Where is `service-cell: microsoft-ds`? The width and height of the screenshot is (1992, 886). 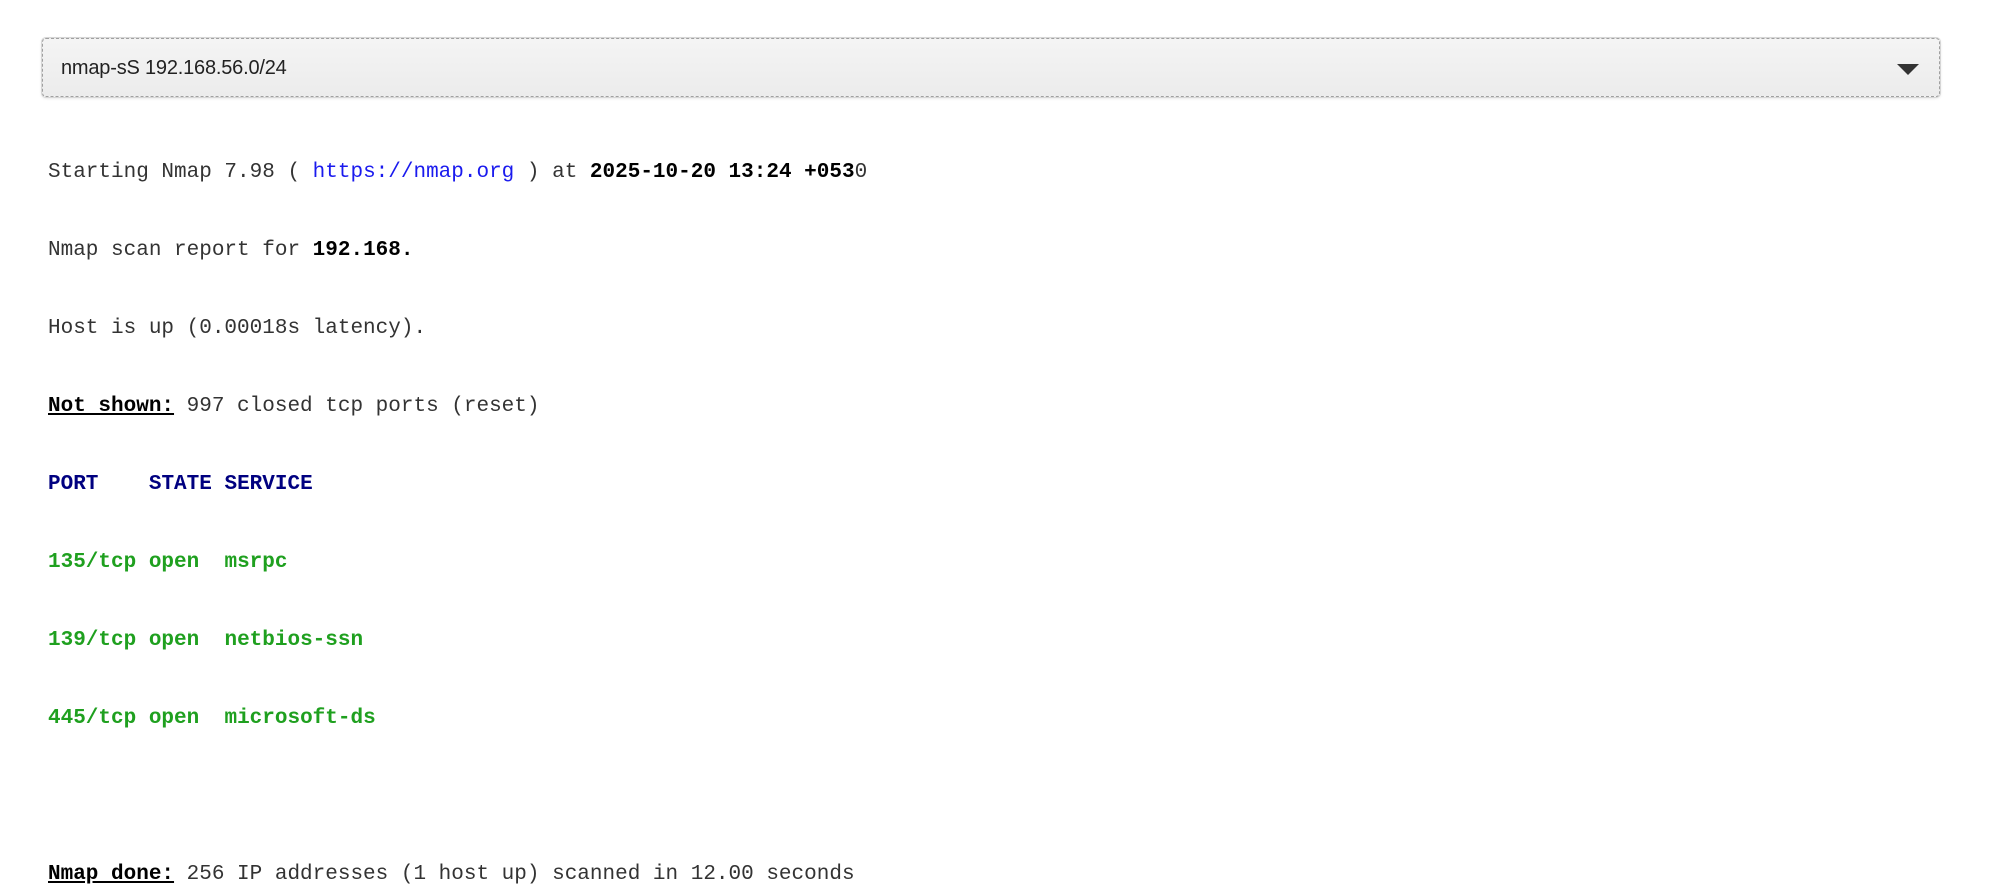 service-cell: microsoft-ds is located at coordinates (300, 718).